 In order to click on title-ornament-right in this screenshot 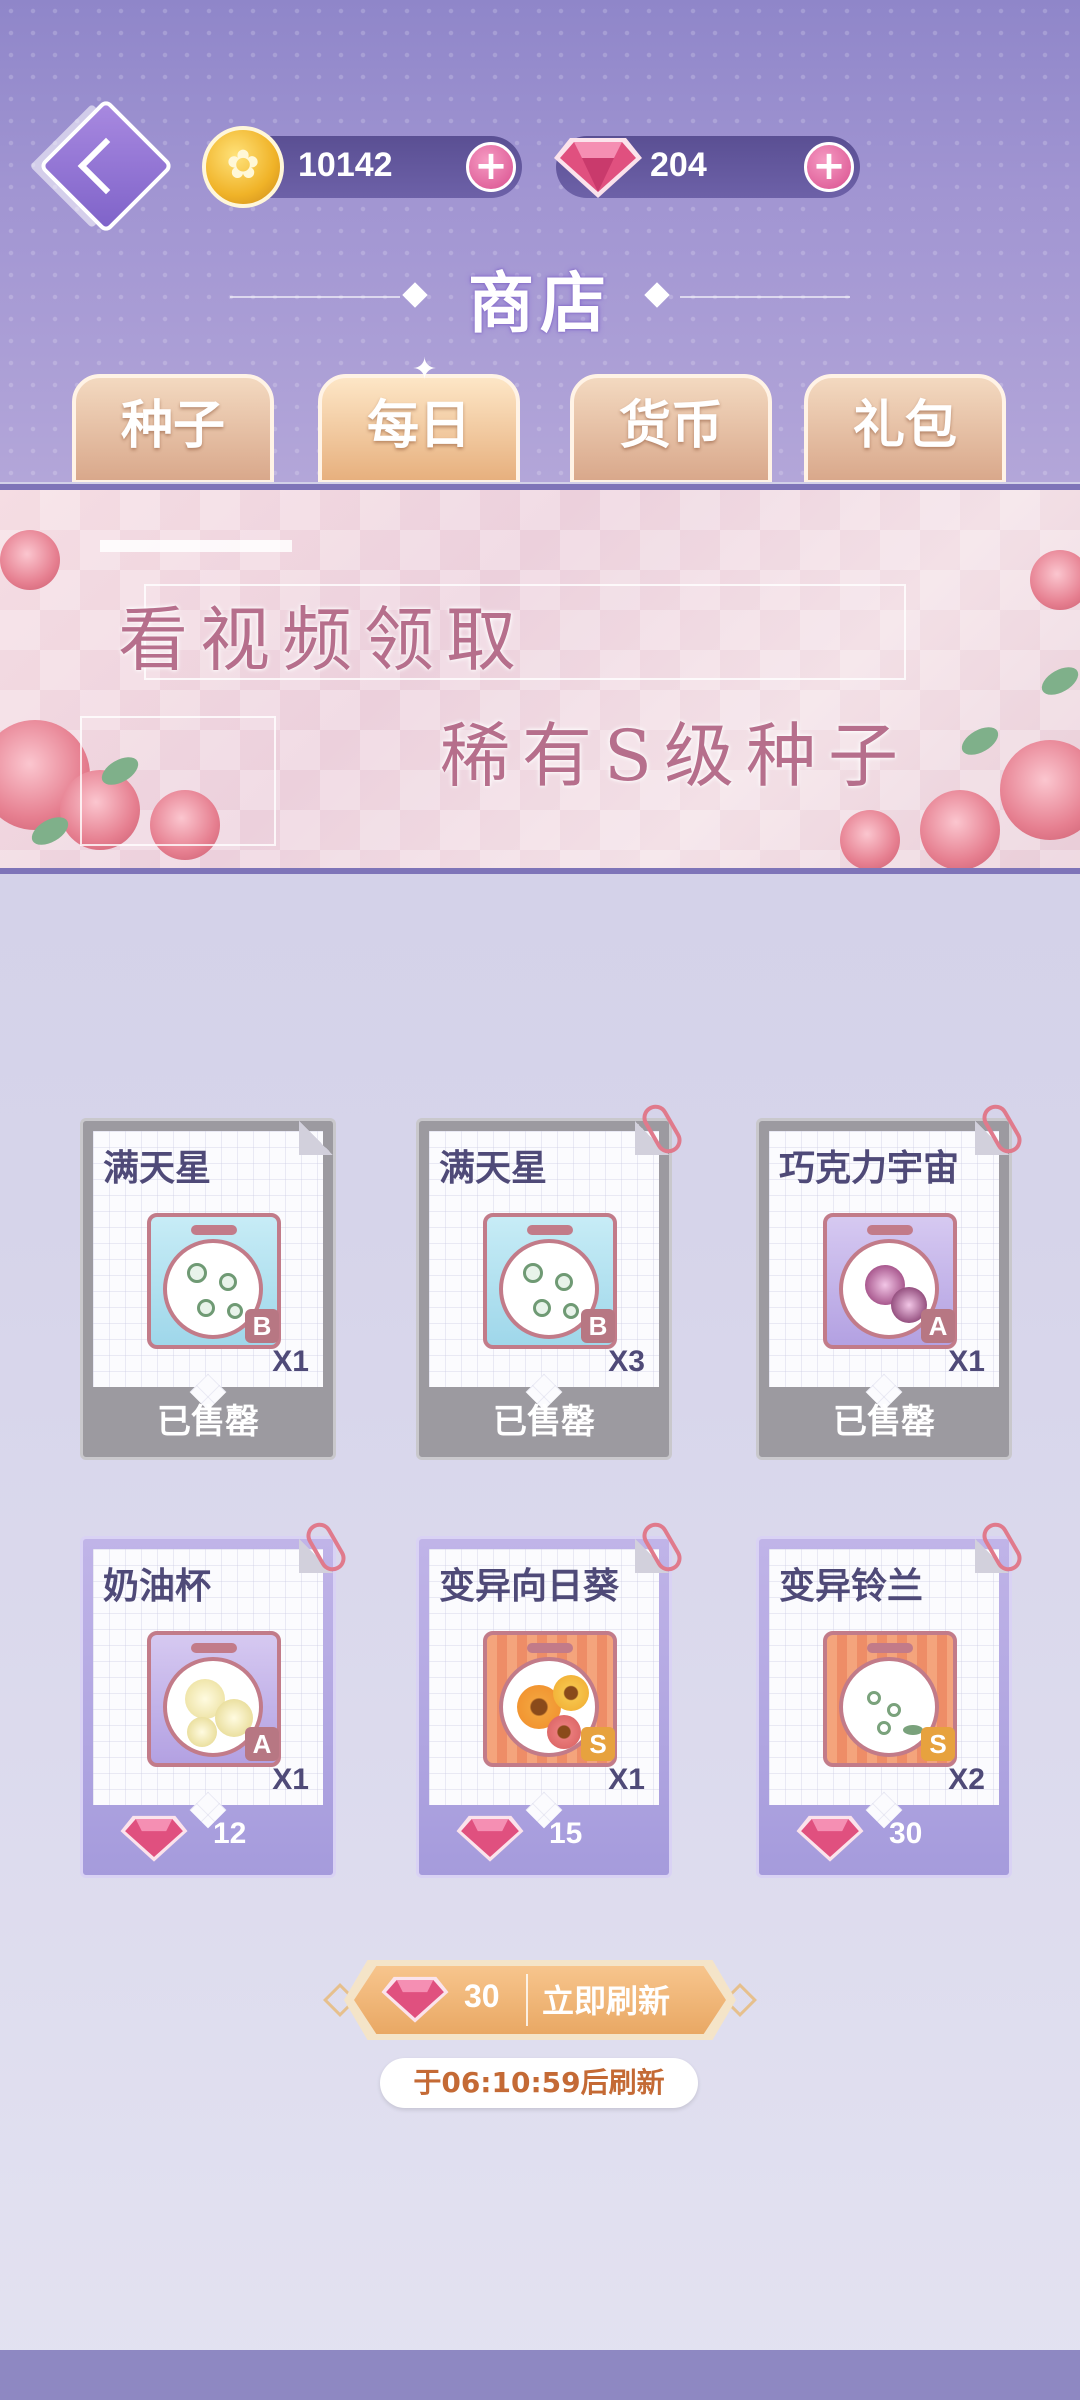, I will do `click(657, 295)`.